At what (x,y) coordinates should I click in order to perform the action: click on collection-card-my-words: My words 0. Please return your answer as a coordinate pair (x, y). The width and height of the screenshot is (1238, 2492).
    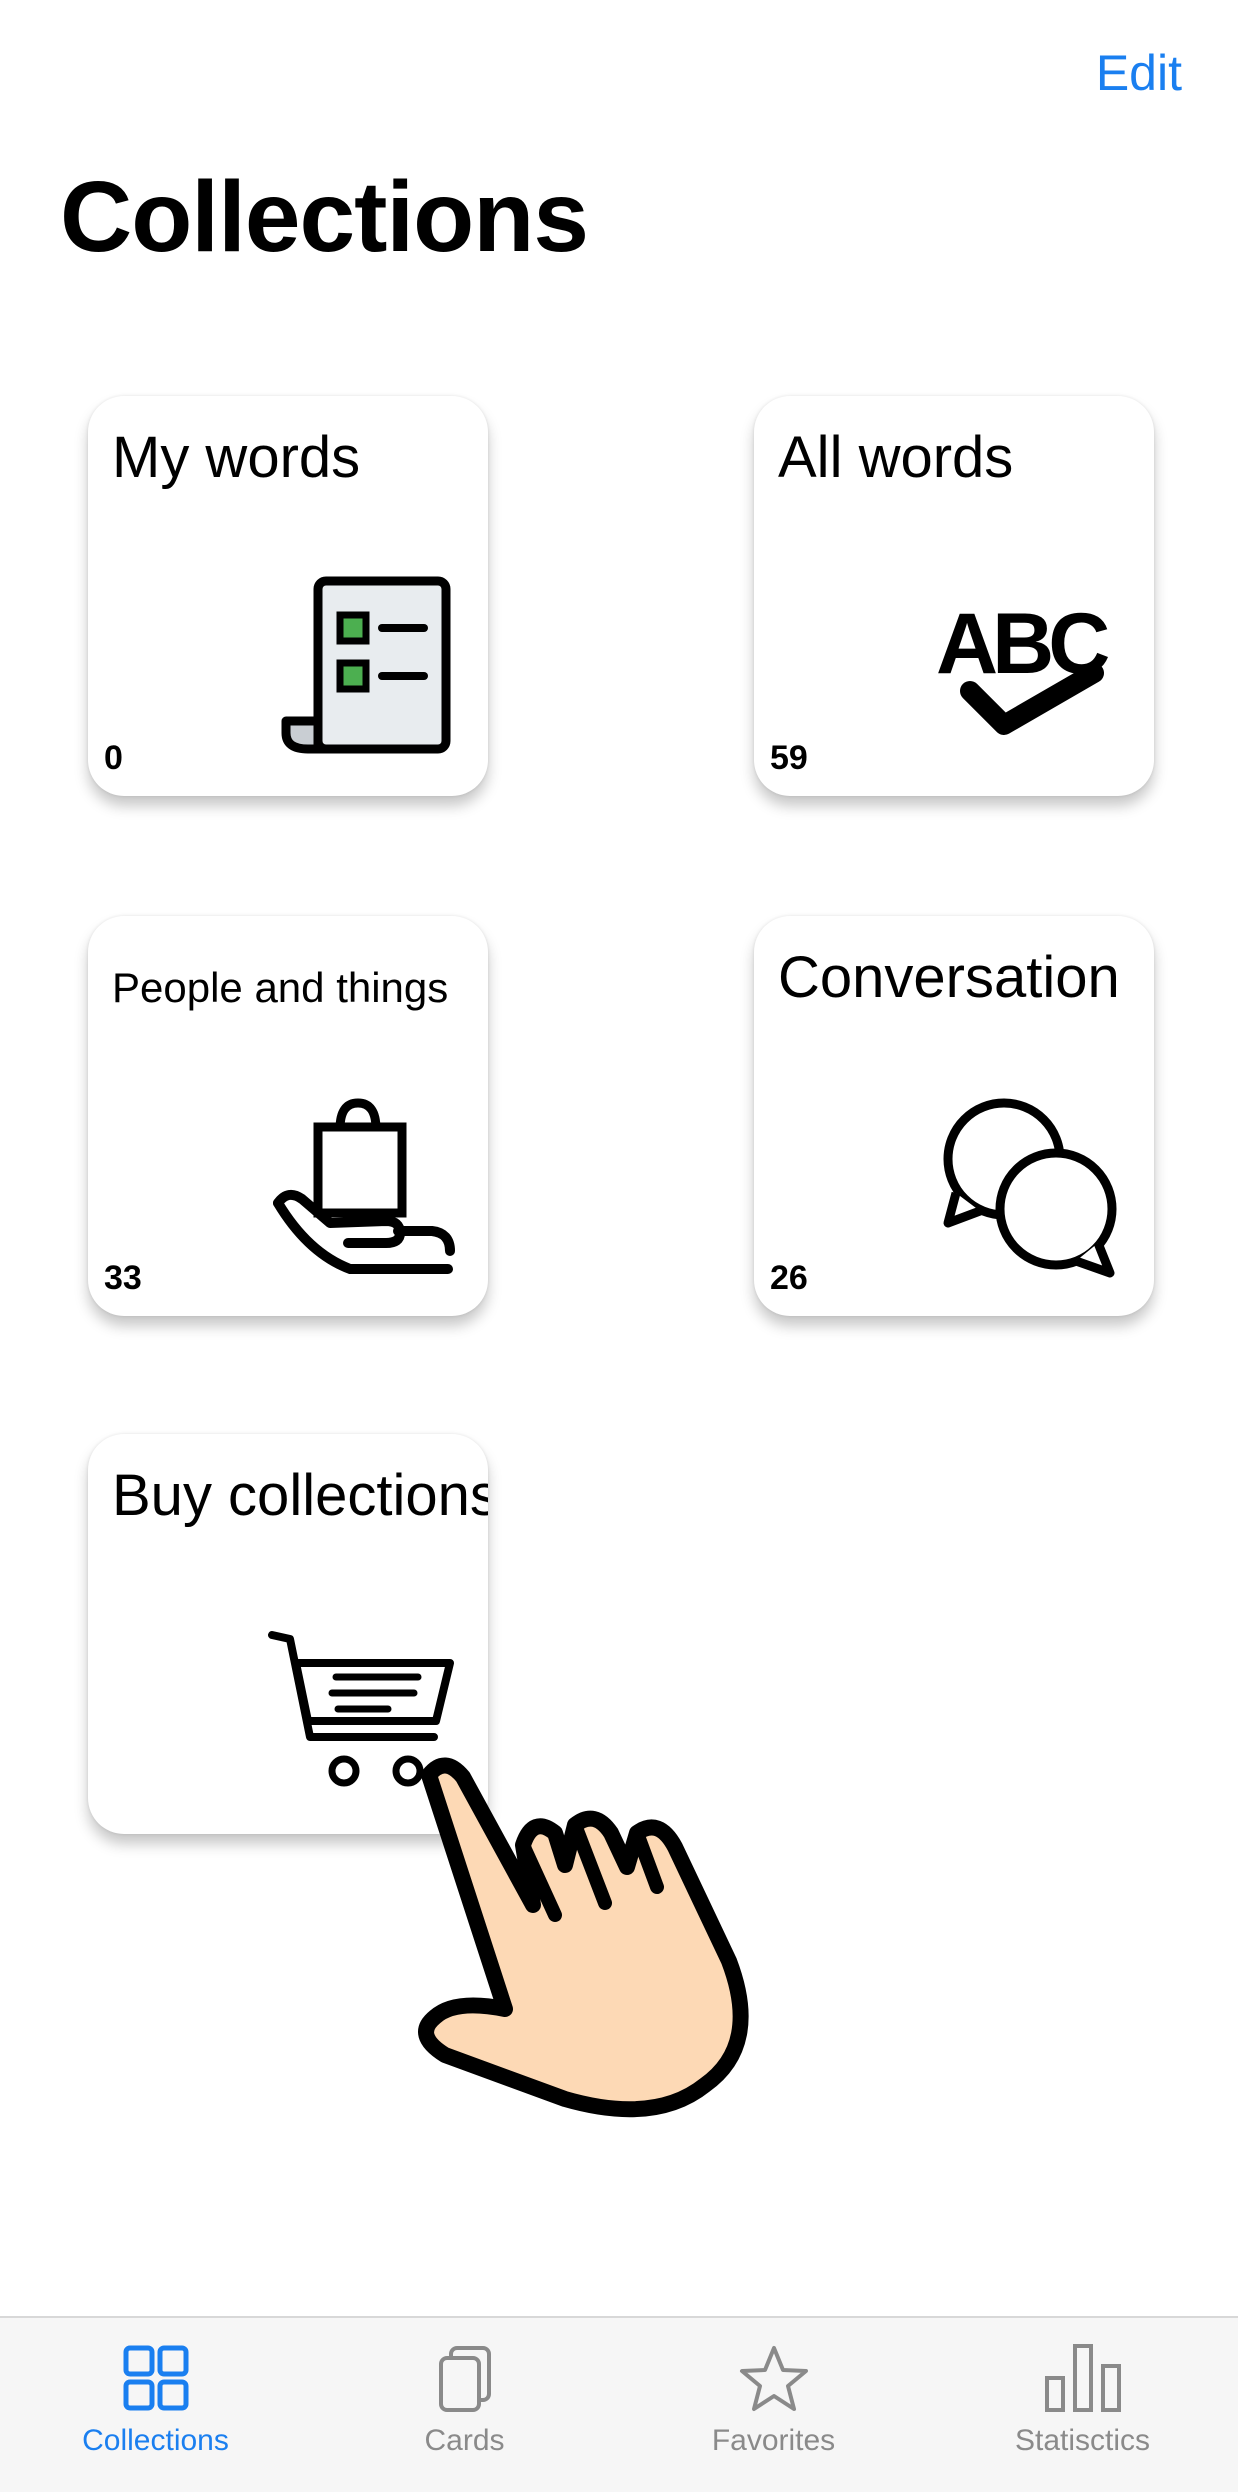
    Looking at the image, I should click on (288, 596).